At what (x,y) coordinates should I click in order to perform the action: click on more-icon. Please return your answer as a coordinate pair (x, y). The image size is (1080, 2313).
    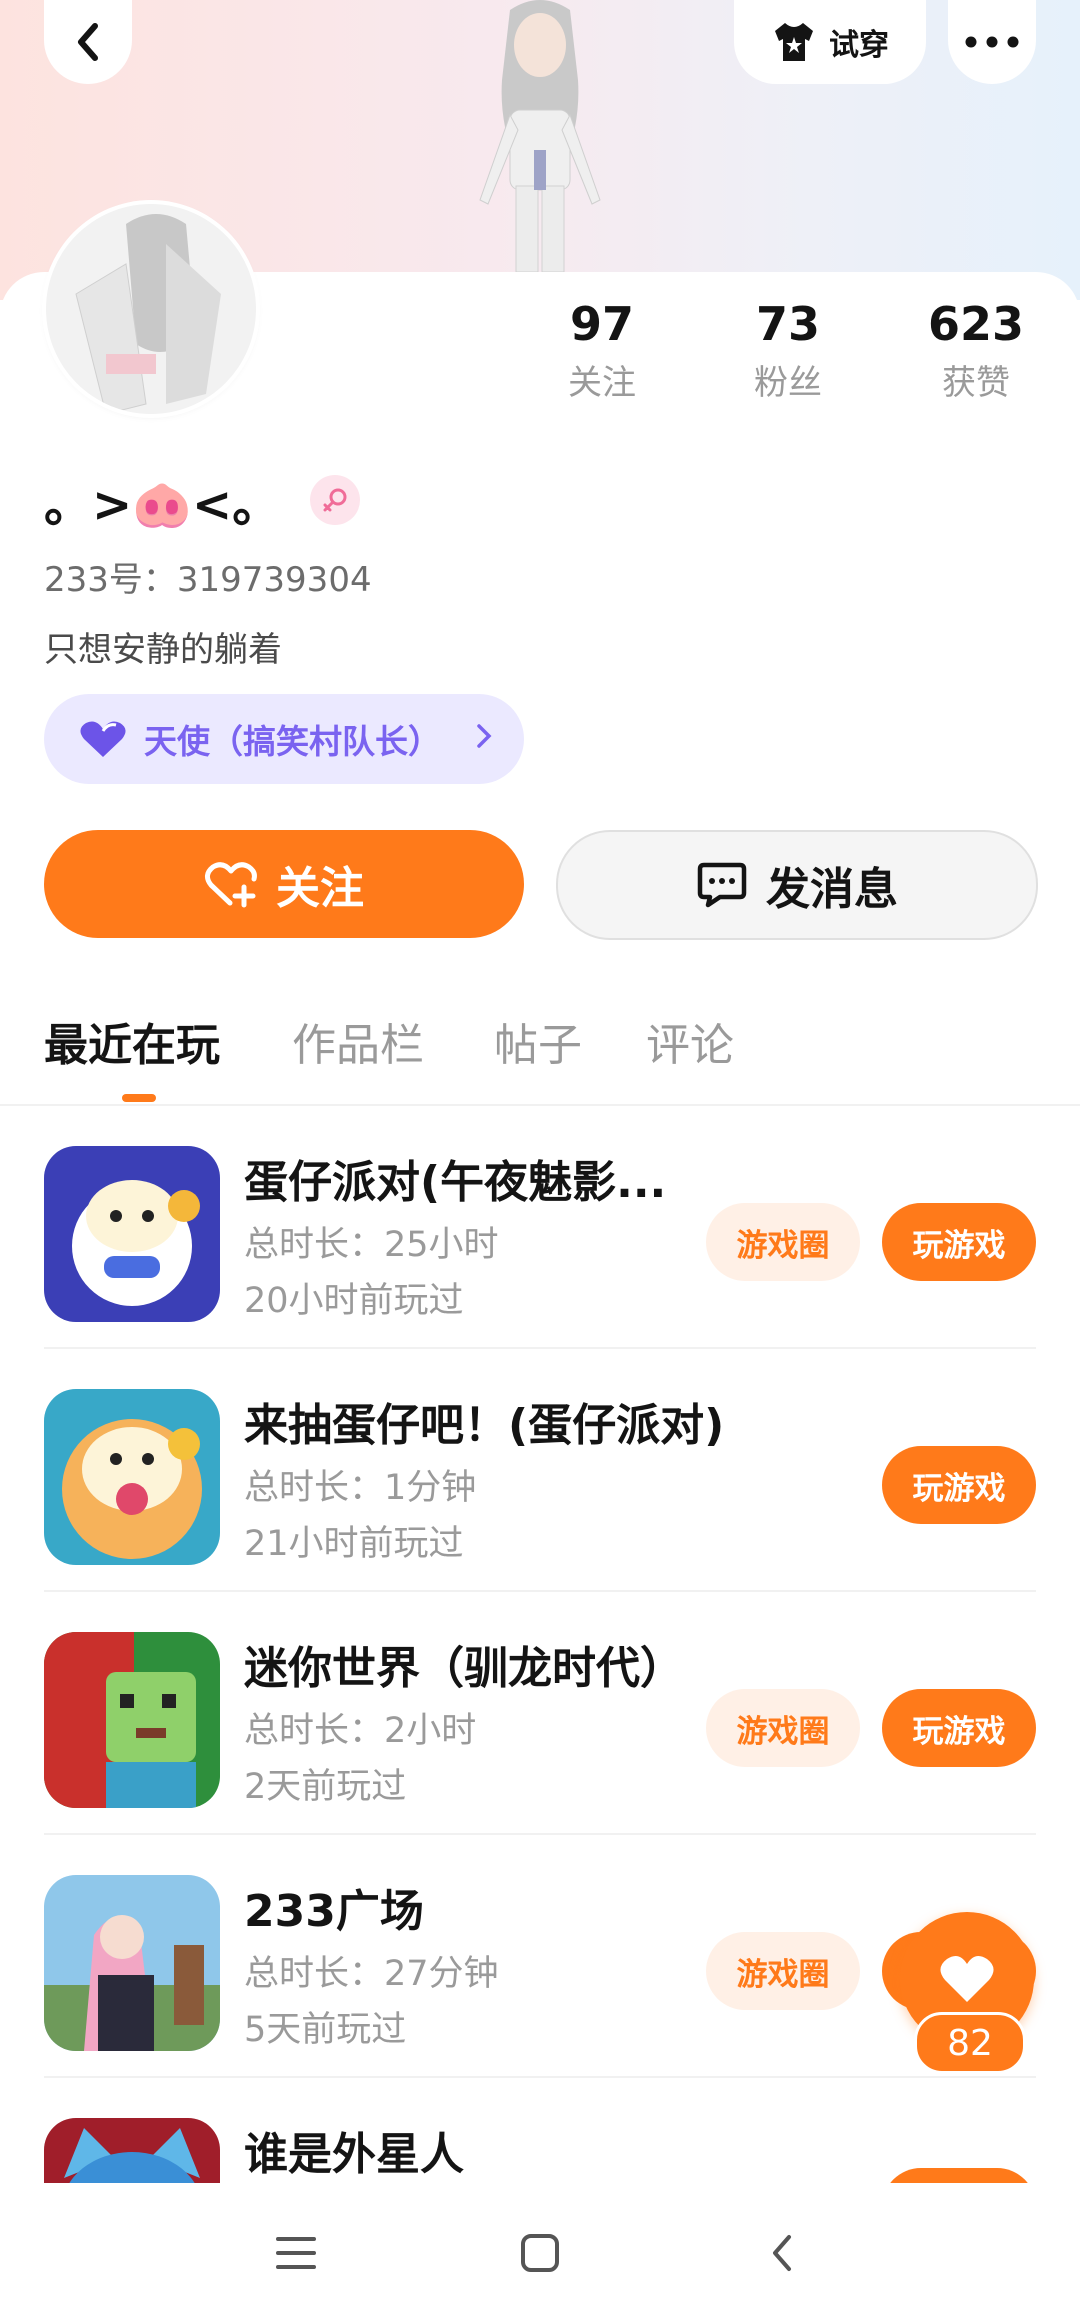
    Looking at the image, I should click on (992, 42).